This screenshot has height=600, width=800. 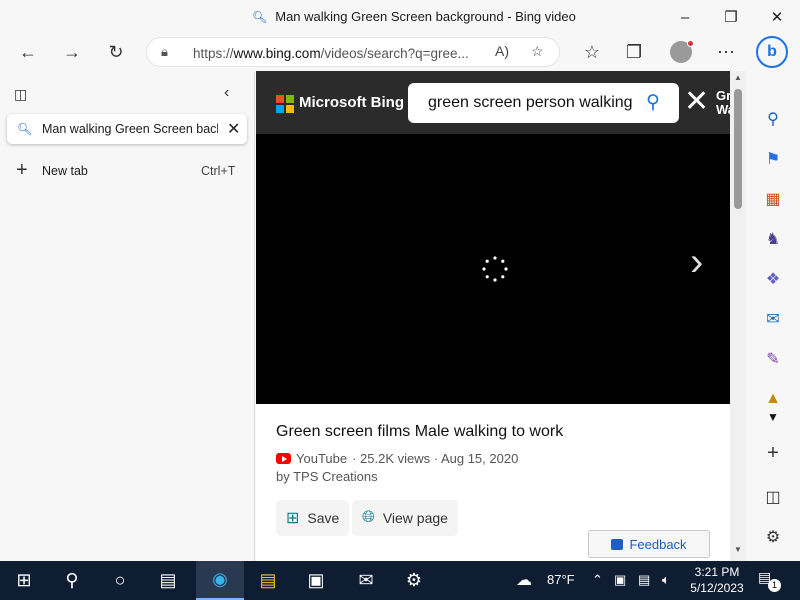 I want to click on taskbar-search-icon: ⚲, so click(x=72, y=580).